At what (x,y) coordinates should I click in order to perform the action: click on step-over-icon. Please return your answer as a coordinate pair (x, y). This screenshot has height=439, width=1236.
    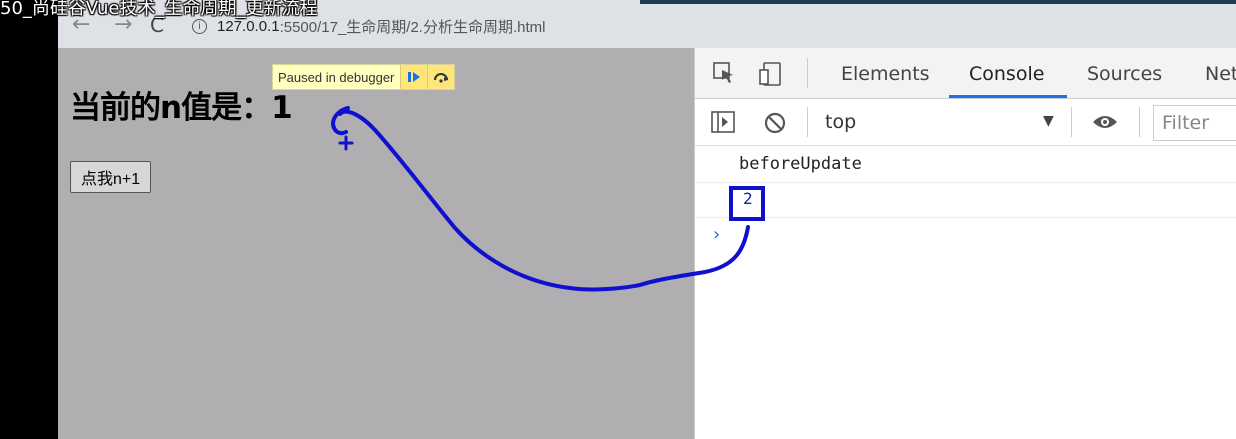
    Looking at the image, I should click on (441, 78).